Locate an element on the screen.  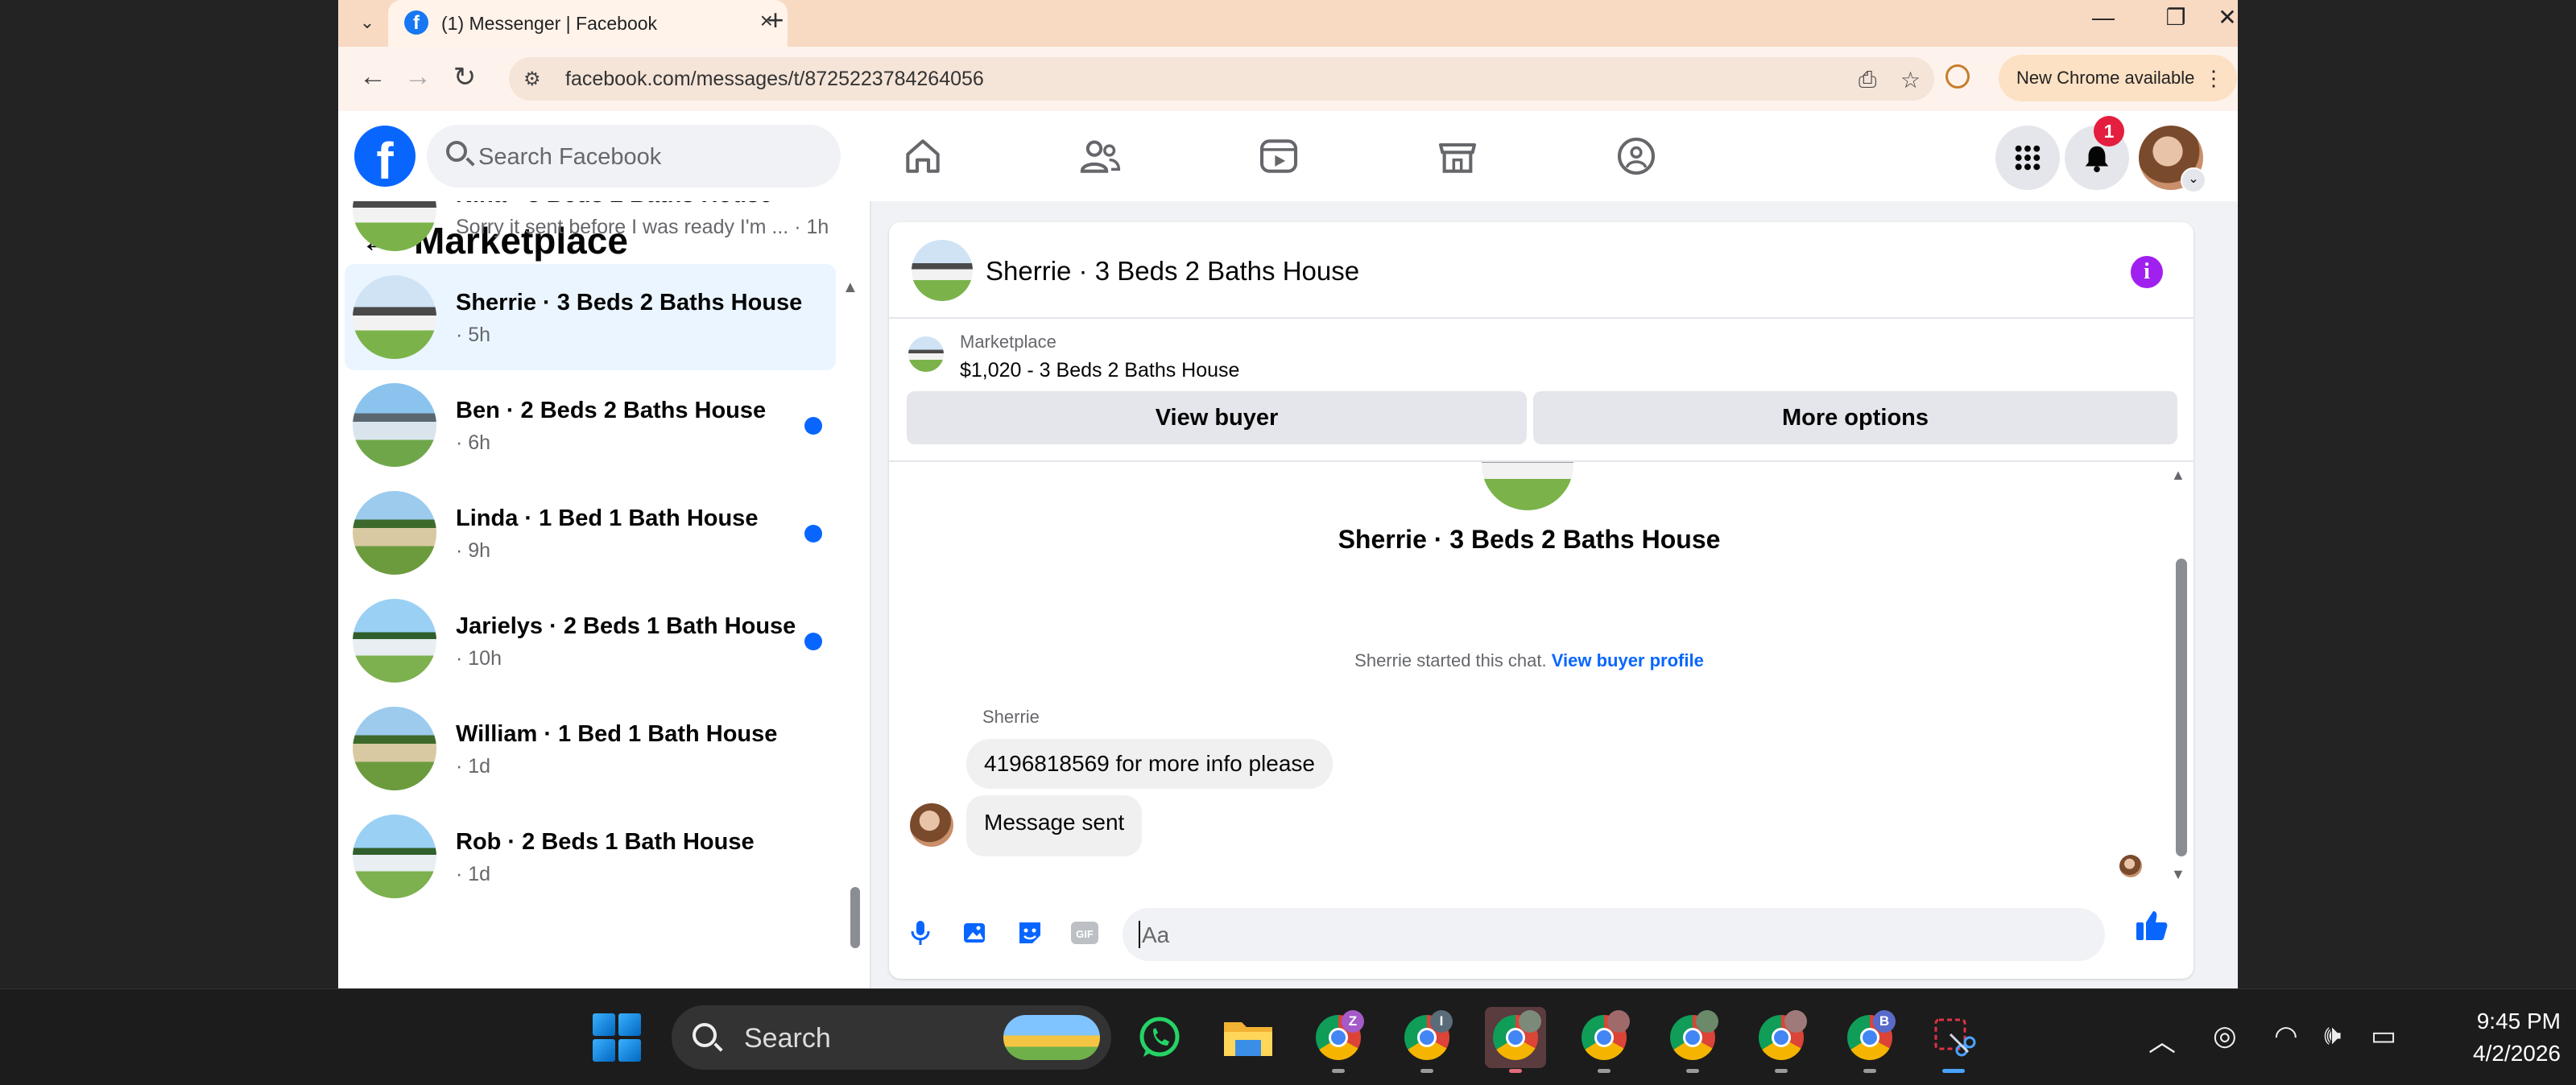
minimize-icon: — is located at coordinates (2103, 22).